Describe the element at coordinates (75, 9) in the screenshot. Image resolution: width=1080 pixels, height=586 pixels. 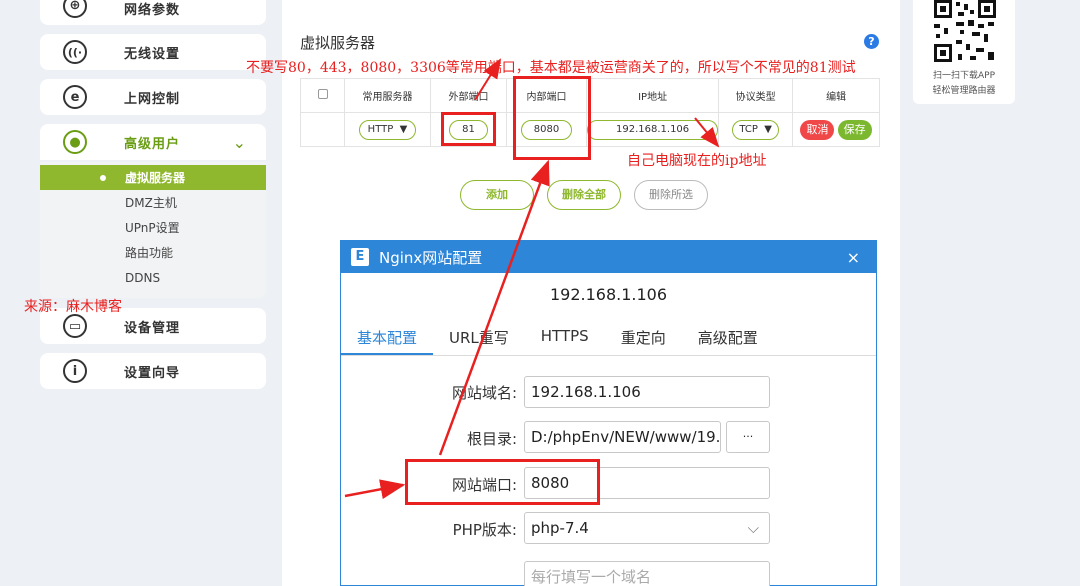
I see `globe-icon: ⊕` at that location.